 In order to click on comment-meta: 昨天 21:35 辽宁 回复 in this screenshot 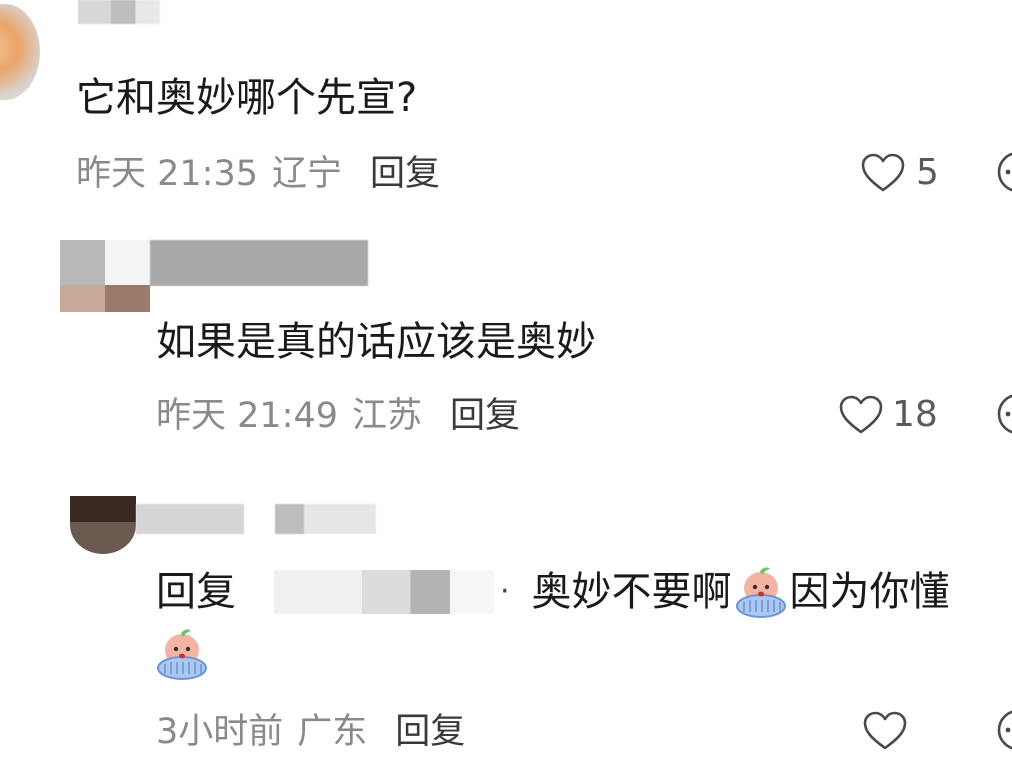, I will do `click(258, 174)`.